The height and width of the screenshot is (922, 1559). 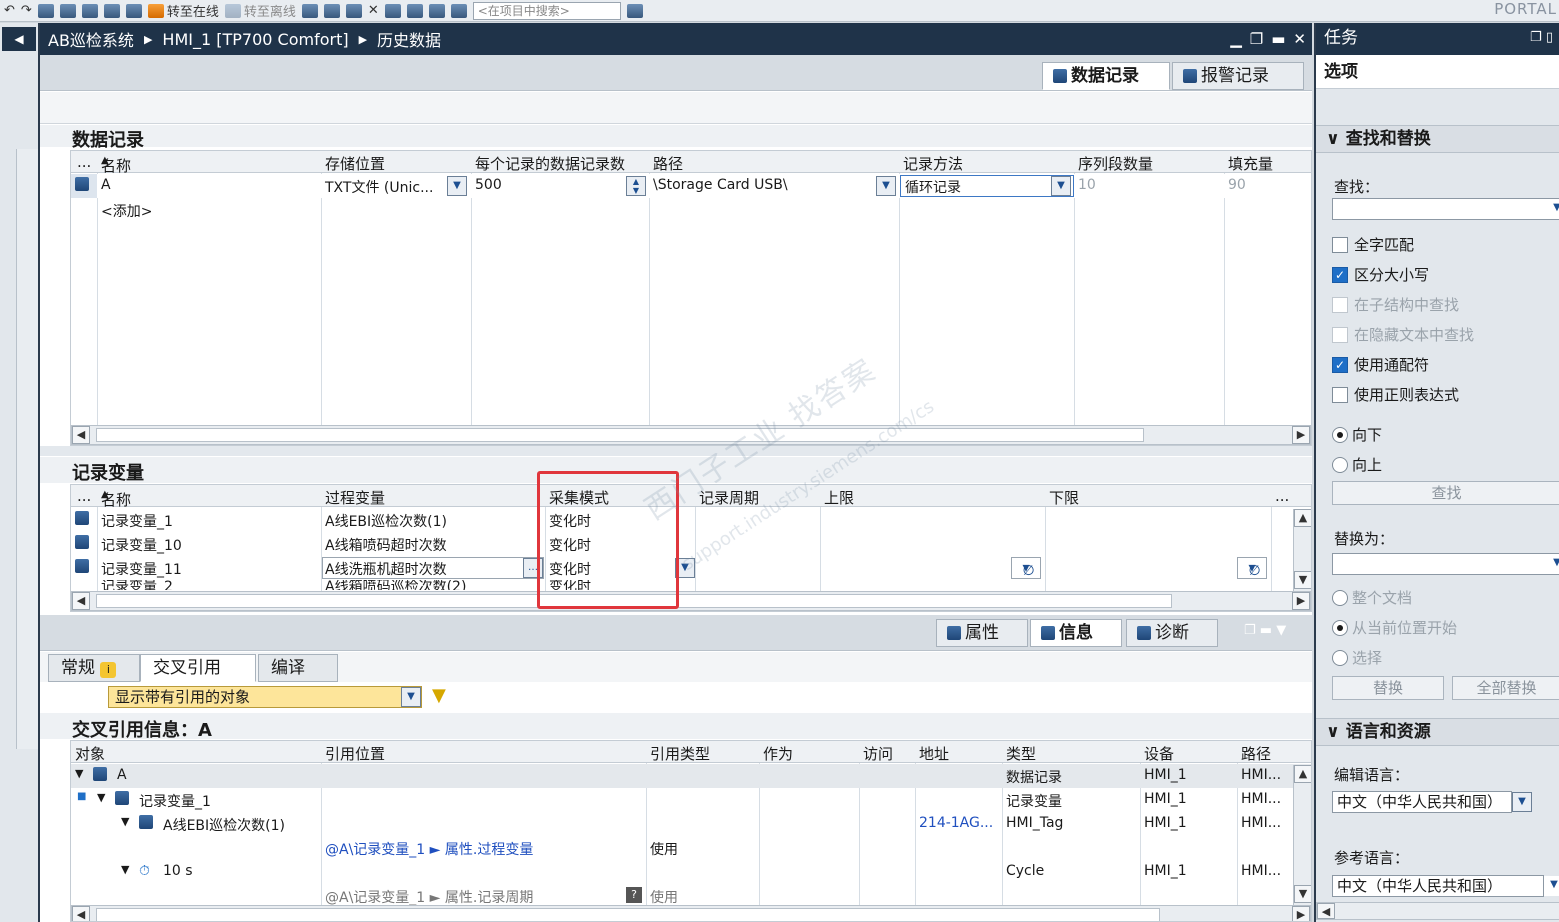 What do you see at coordinates (392, 10) in the screenshot?
I see `window-h-icon` at bounding box center [392, 10].